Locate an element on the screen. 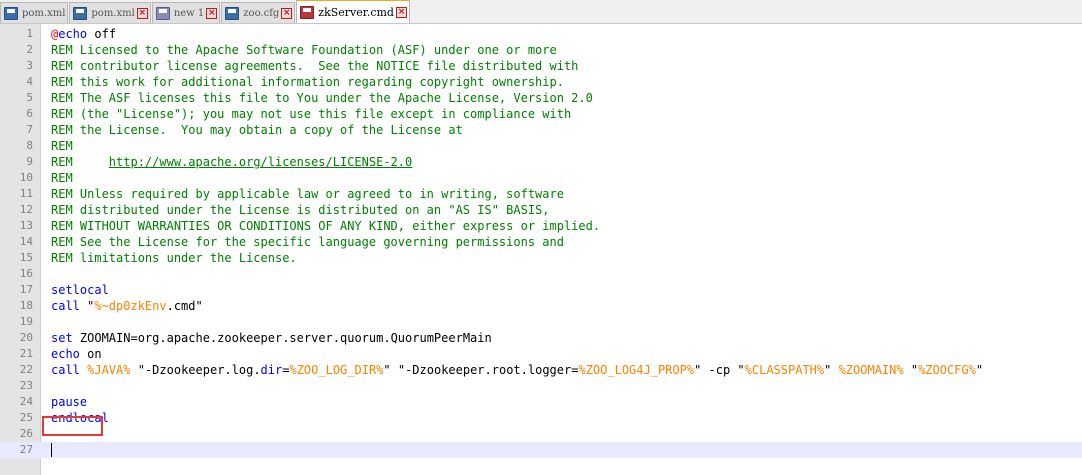  variable-zoomain: %ZOOMAIN% is located at coordinates (871, 370).